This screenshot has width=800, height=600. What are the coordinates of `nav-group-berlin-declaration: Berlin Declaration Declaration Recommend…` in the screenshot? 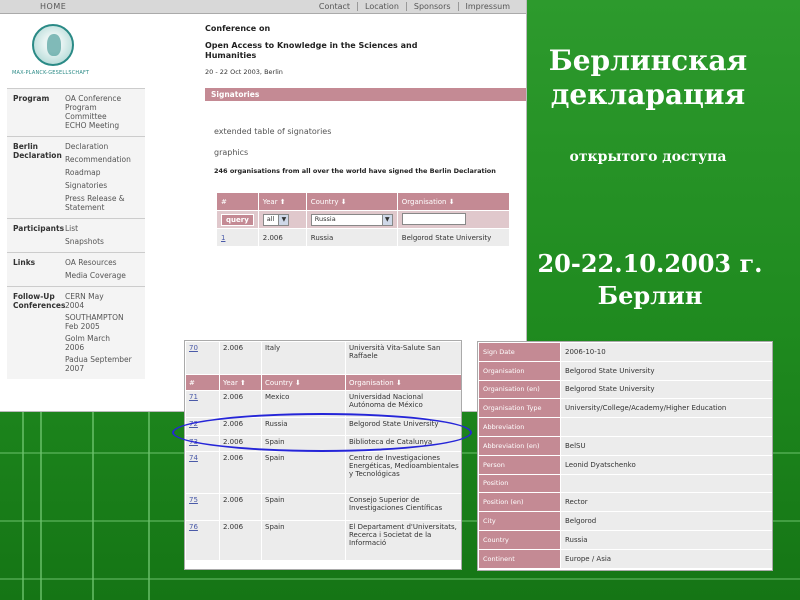 It's located at (76, 177).